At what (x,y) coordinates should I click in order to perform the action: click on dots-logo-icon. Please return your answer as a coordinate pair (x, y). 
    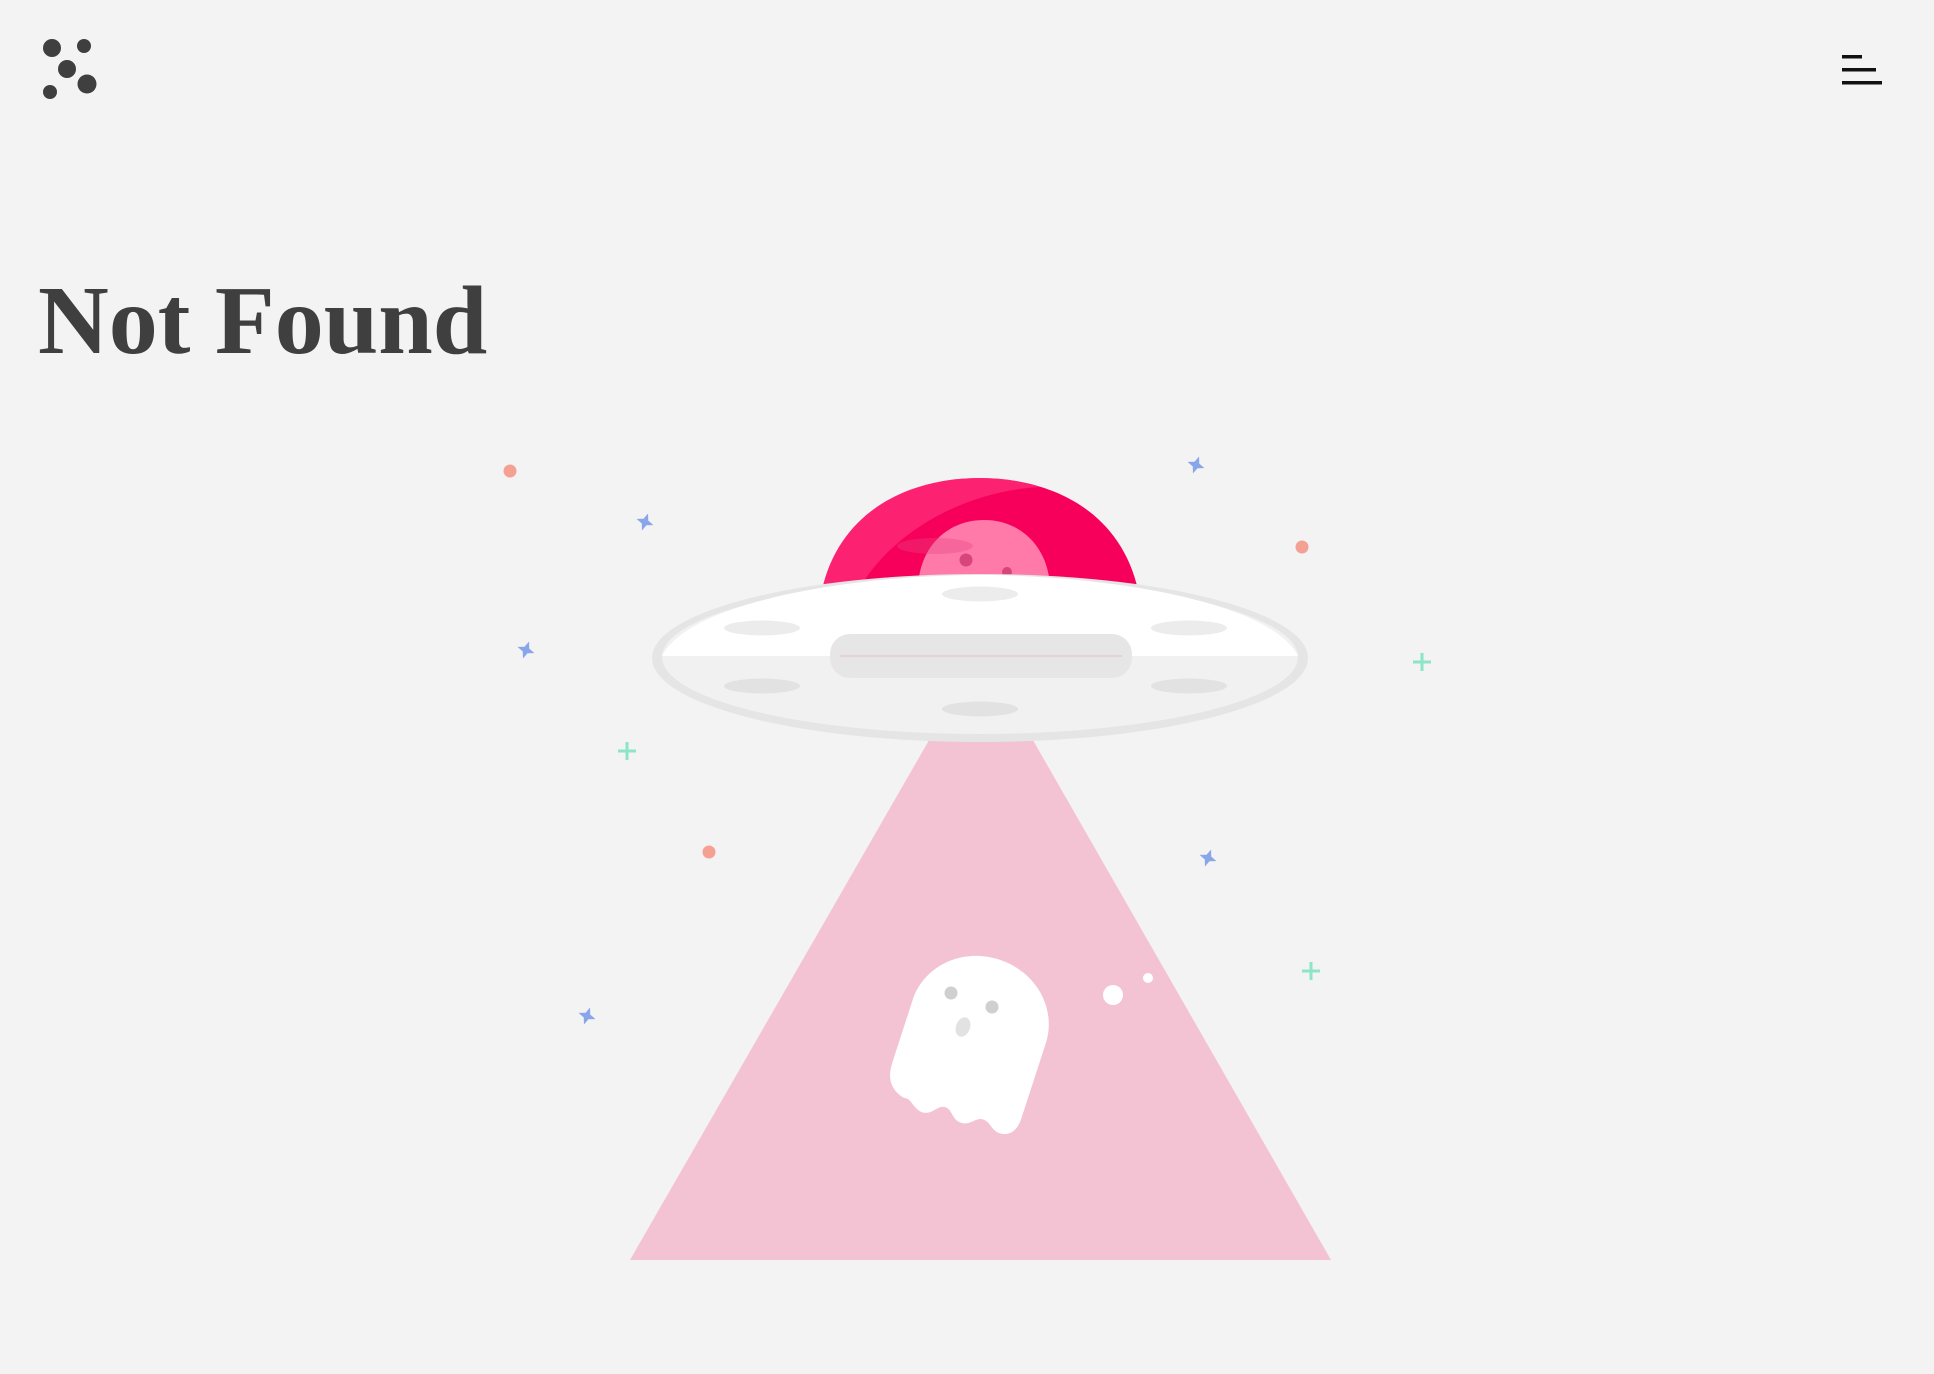
    Looking at the image, I should click on (71, 69).